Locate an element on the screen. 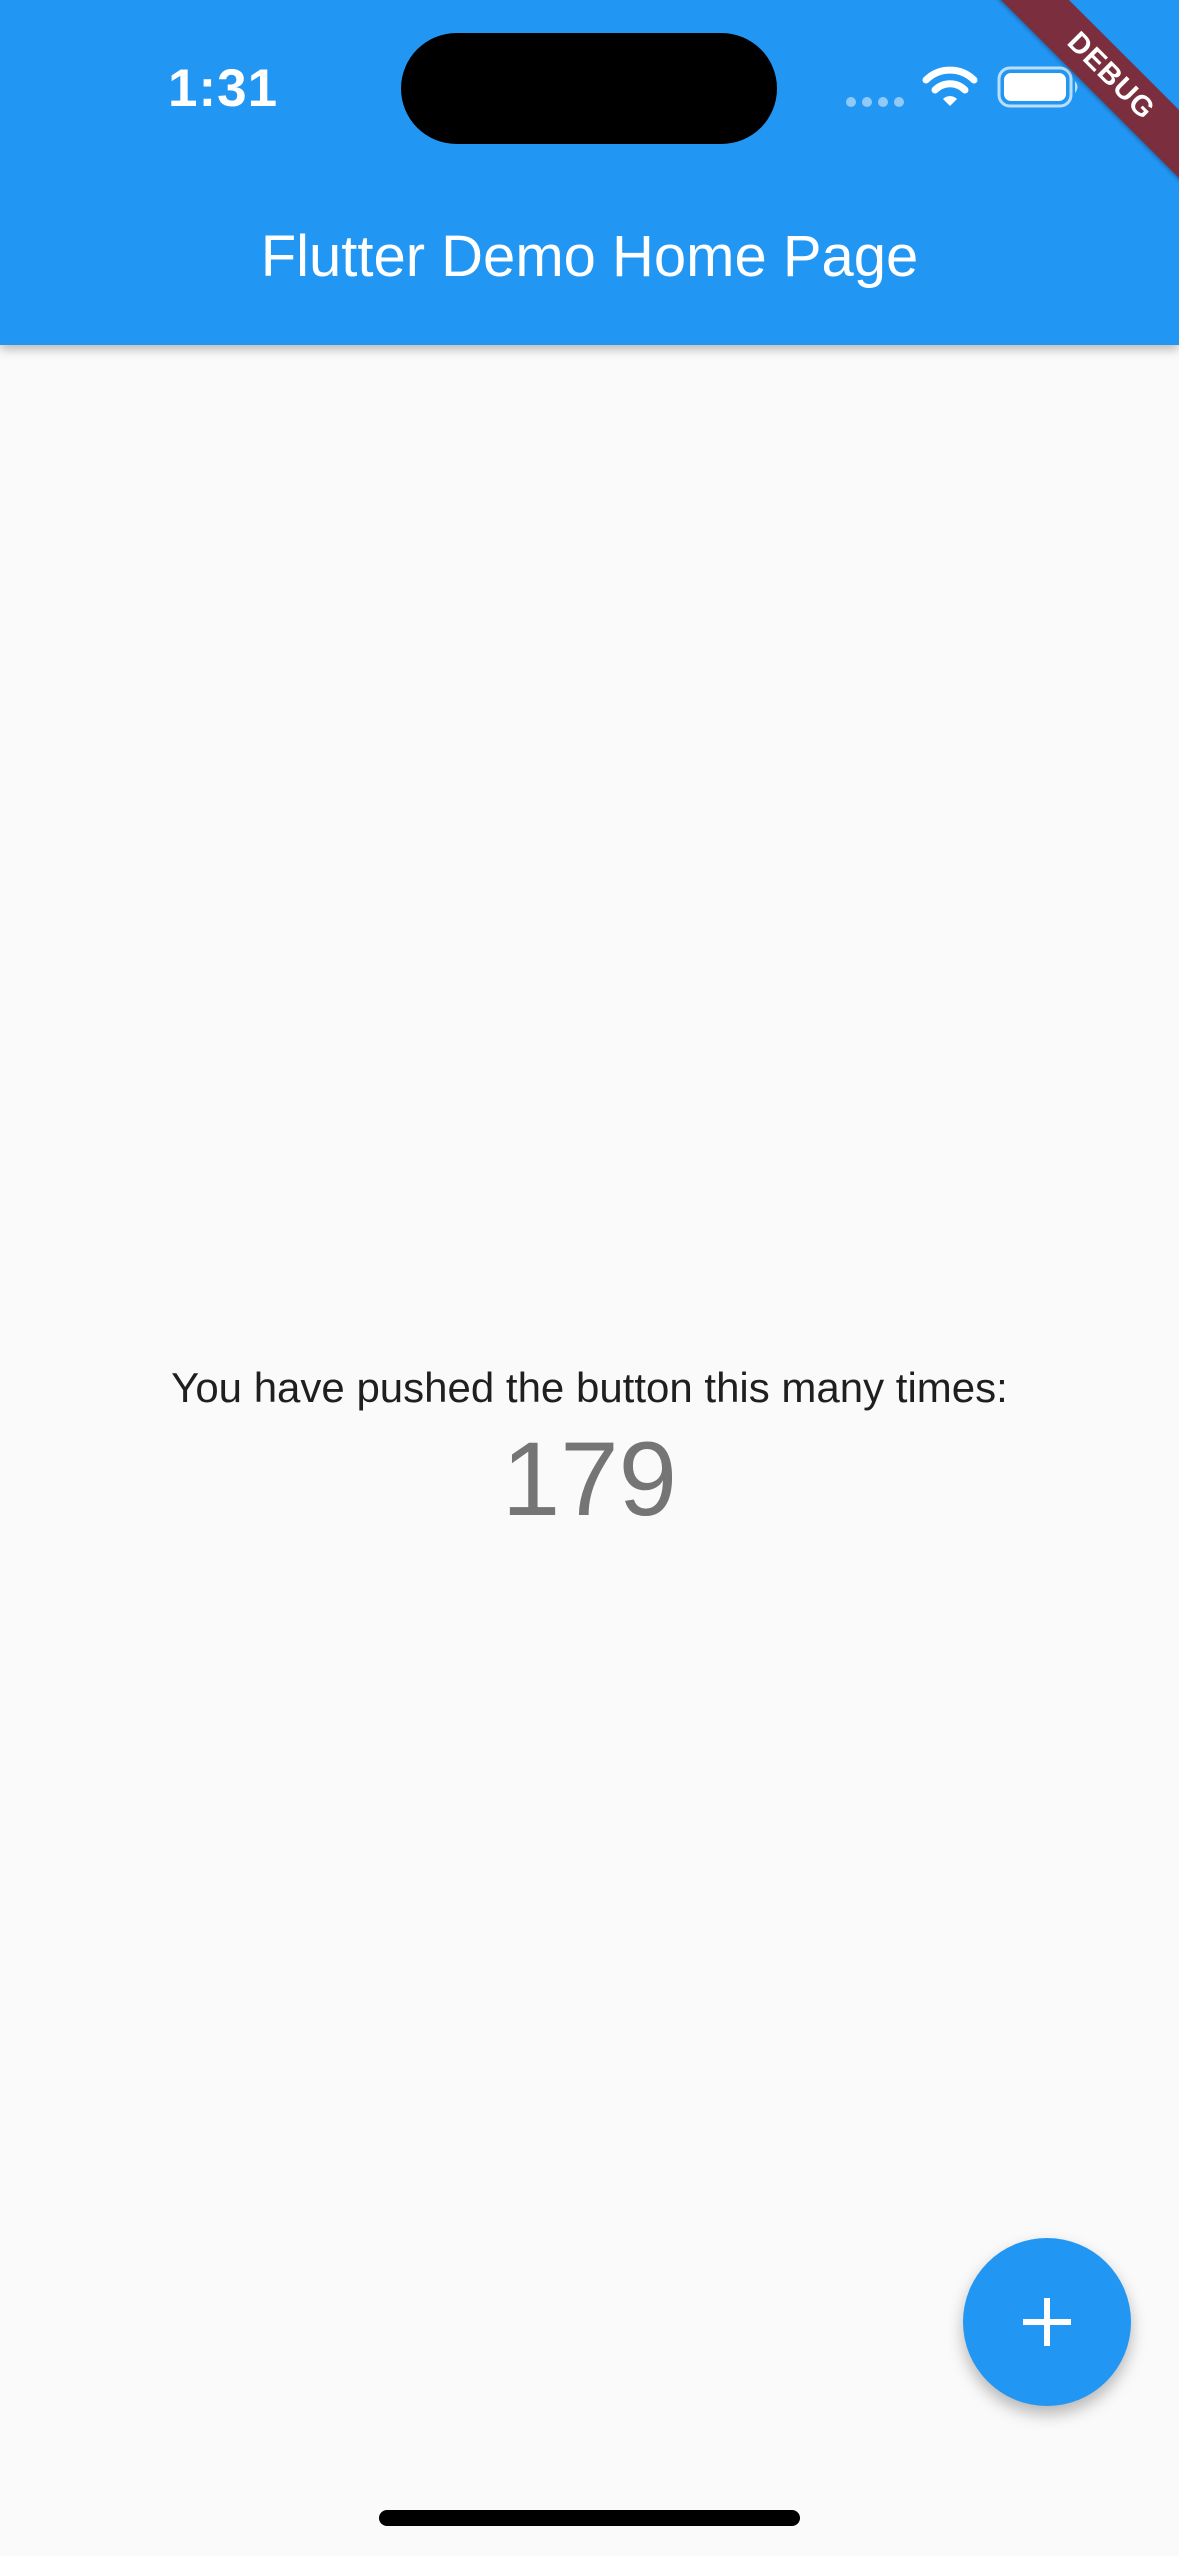 The image size is (1179, 2556). counter-value: 179 is located at coordinates (589, 1479).